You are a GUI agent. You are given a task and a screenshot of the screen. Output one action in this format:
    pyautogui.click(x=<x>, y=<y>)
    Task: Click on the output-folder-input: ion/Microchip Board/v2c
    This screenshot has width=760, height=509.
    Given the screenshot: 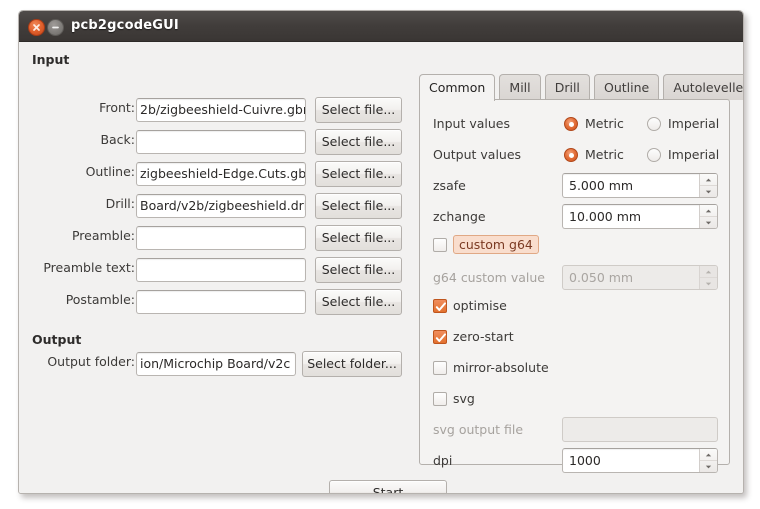 What is the action you would take?
    pyautogui.click(x=216, y=364)
    